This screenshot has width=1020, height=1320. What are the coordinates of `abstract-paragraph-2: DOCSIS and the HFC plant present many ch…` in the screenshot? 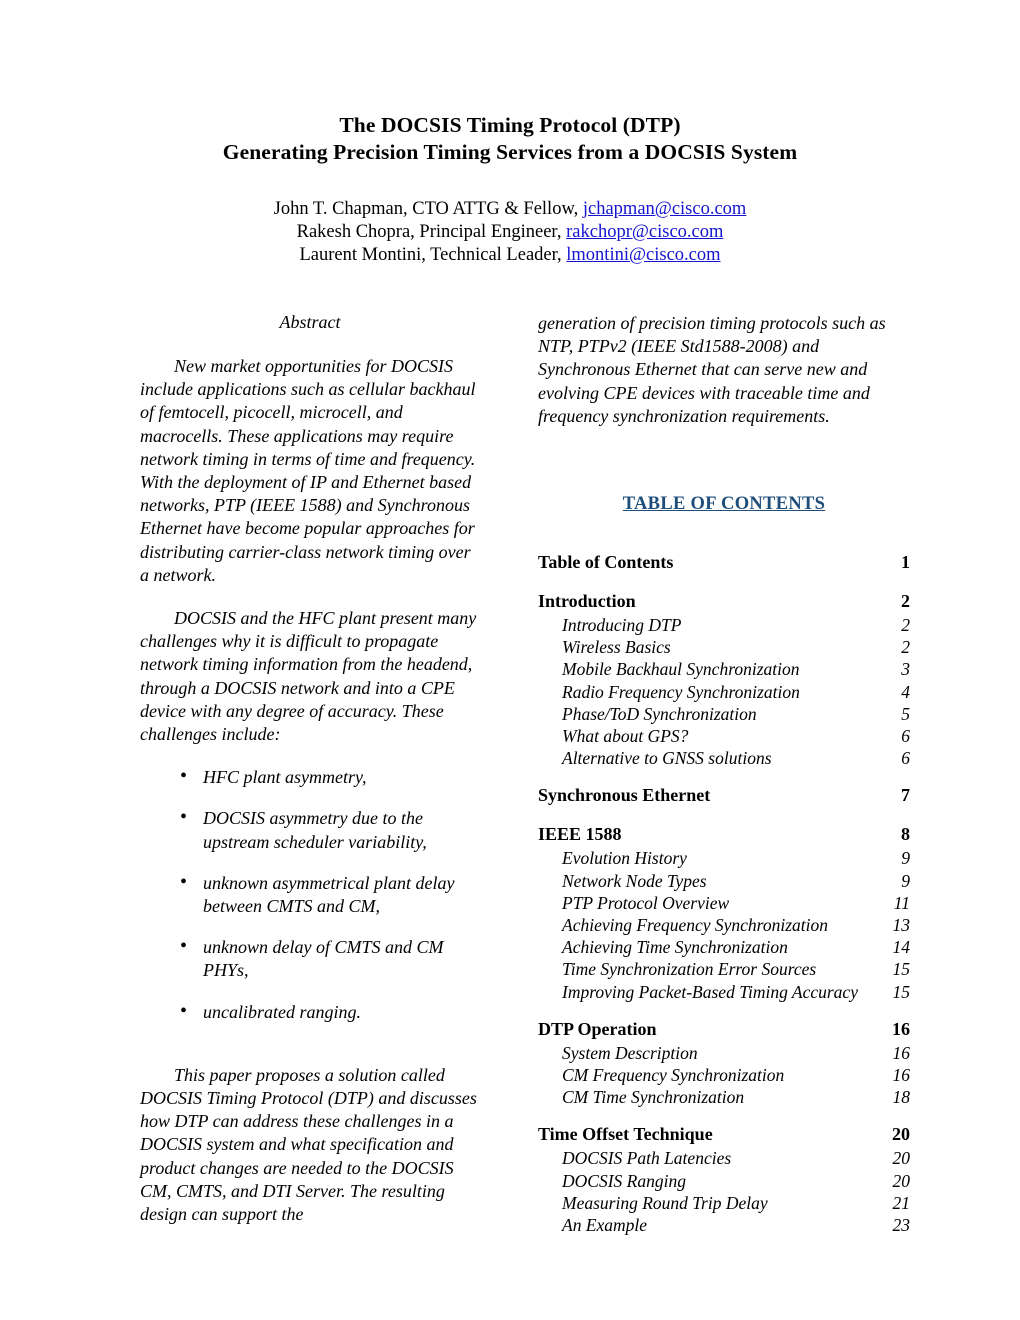 It's located at (308, 676).